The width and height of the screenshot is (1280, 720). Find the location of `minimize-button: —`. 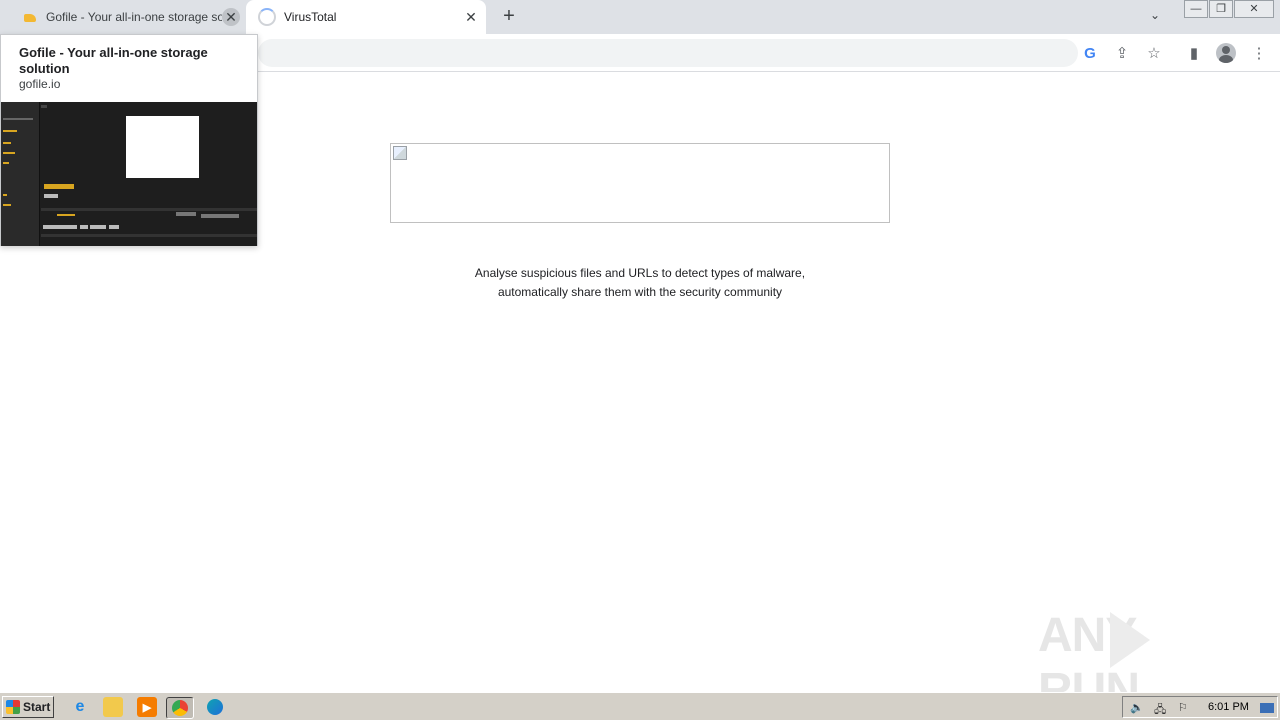

minimize-button: — is located at coordinates (1196, 9).